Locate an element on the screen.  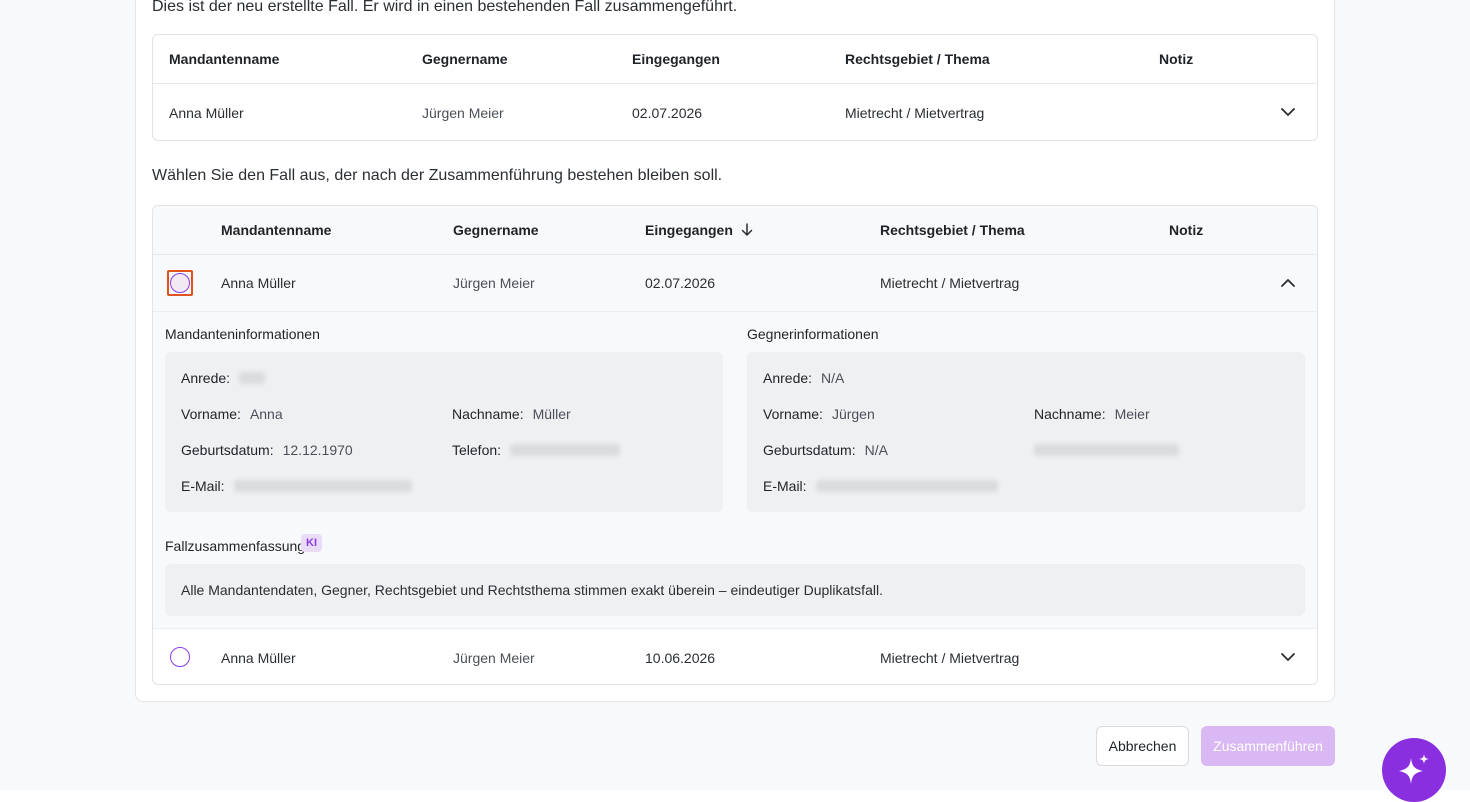
ai-assistant-button is located at coordinates (1414, 770).